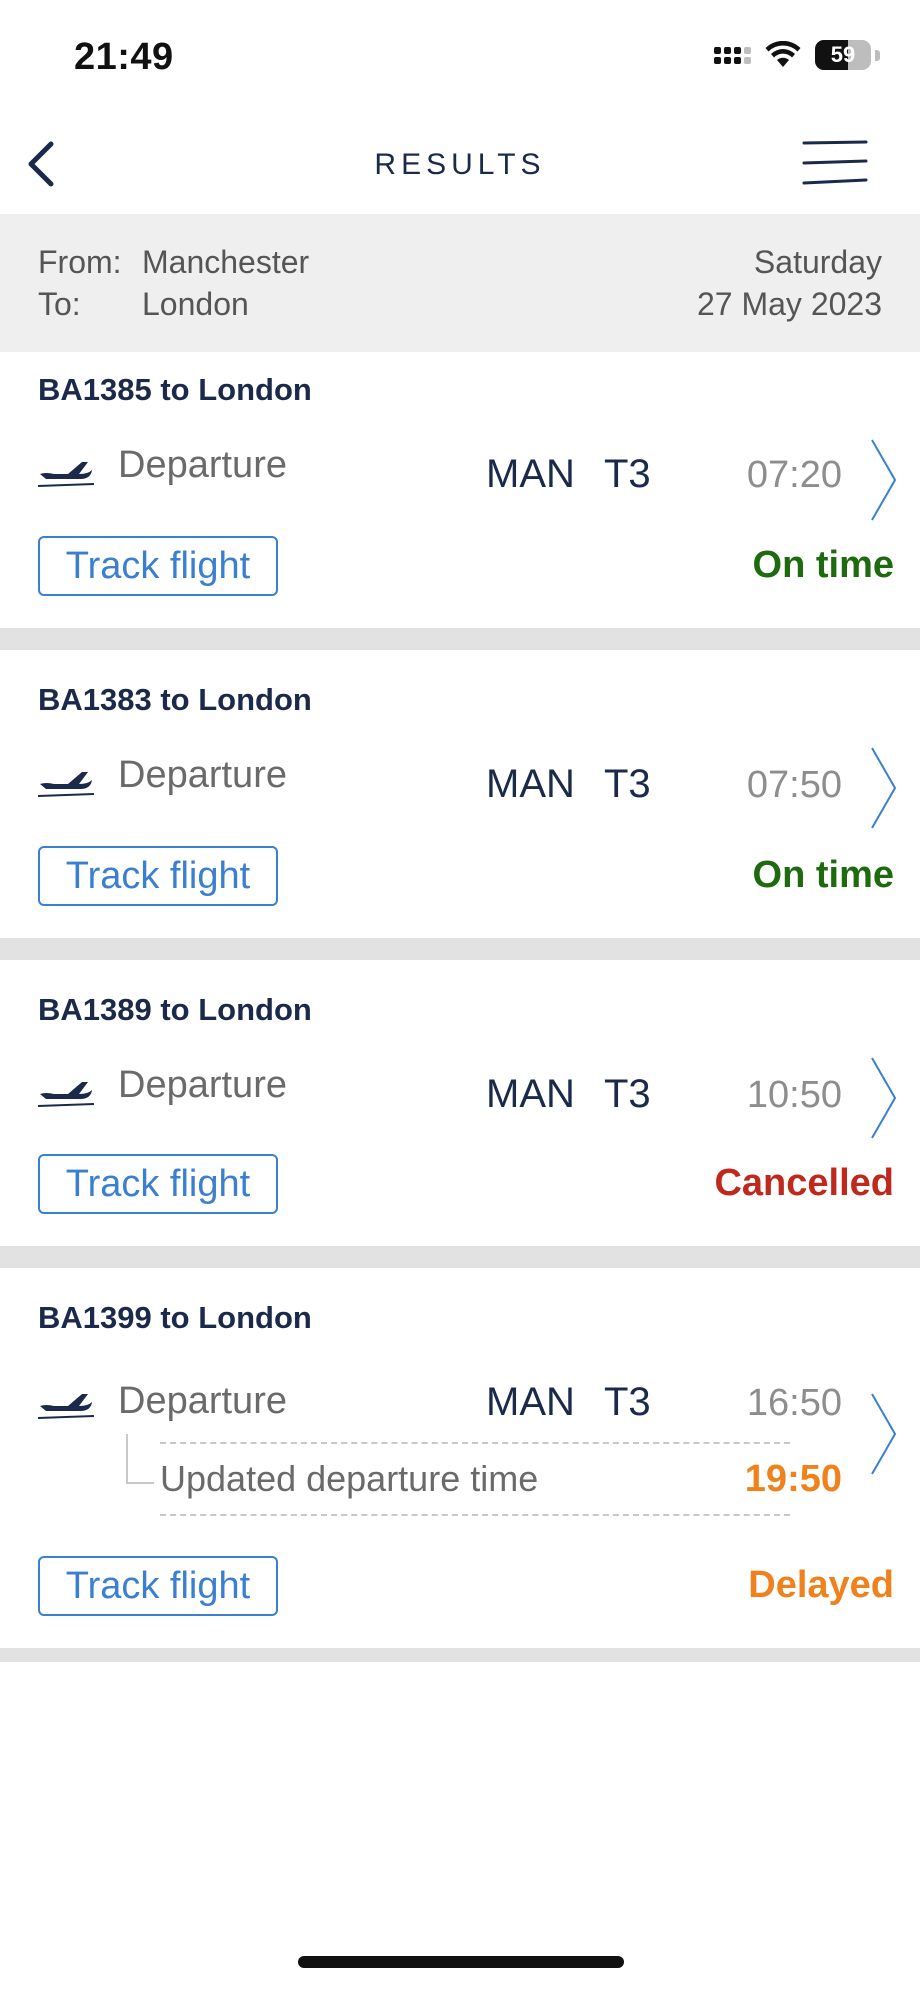  What do you see at coordinates (793, 1479) in the screenshot?
I see `updated-departure-time: 19:50` at bounding box center [793, 1479].